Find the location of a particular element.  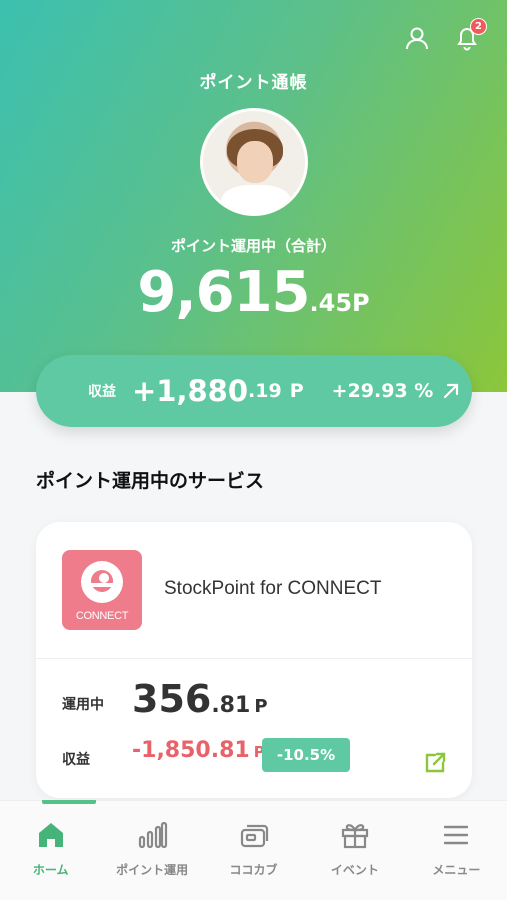

cards-icon is located at coordinates (254, 836).